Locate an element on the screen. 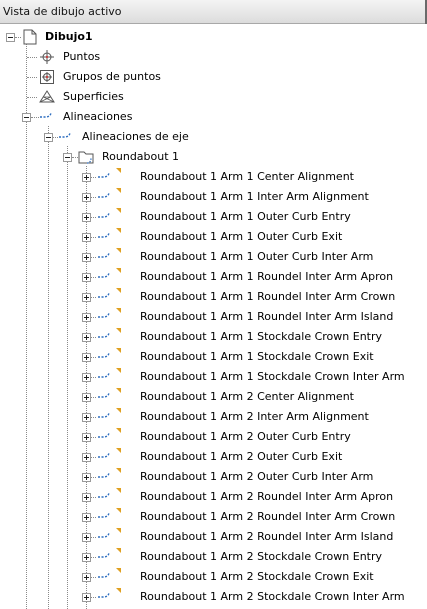 This screenshot has height=609, width=427. alignment-item: Roundabout 1 Arm 2 Inter Arm Alignment is located at coordinates (213, 417).